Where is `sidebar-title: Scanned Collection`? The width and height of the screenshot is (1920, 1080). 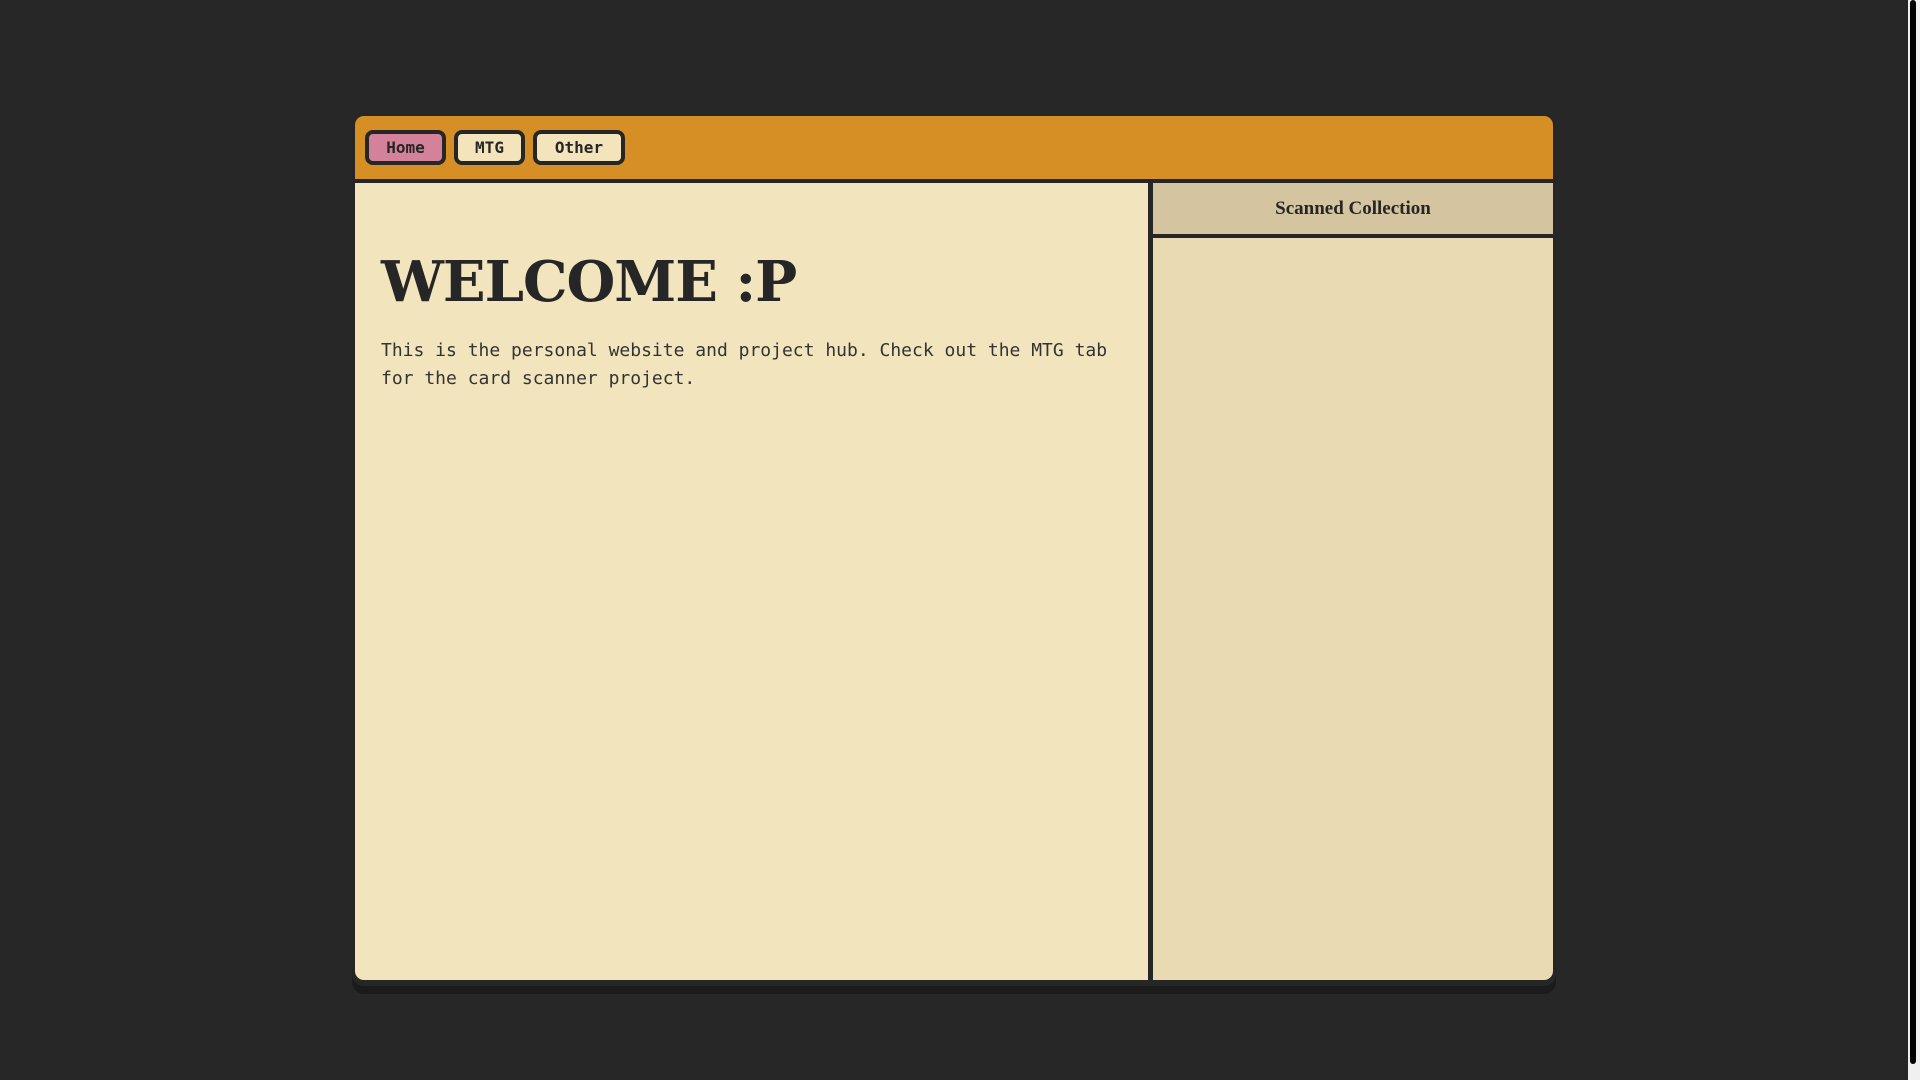 sidebar-title: Scanned Collection is located at coordinates (1353, 210).